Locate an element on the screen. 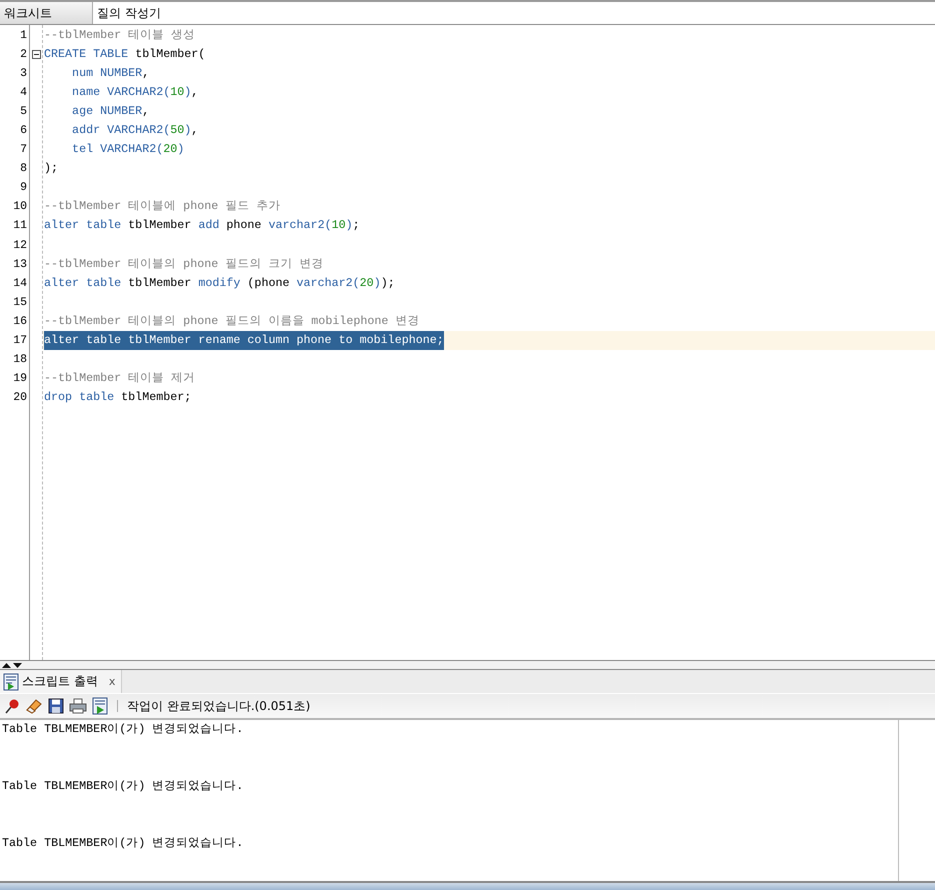 Image resolution: width=935 pixels, height=890 pixels. line-number: 20 is located at coordinates (20, 398).